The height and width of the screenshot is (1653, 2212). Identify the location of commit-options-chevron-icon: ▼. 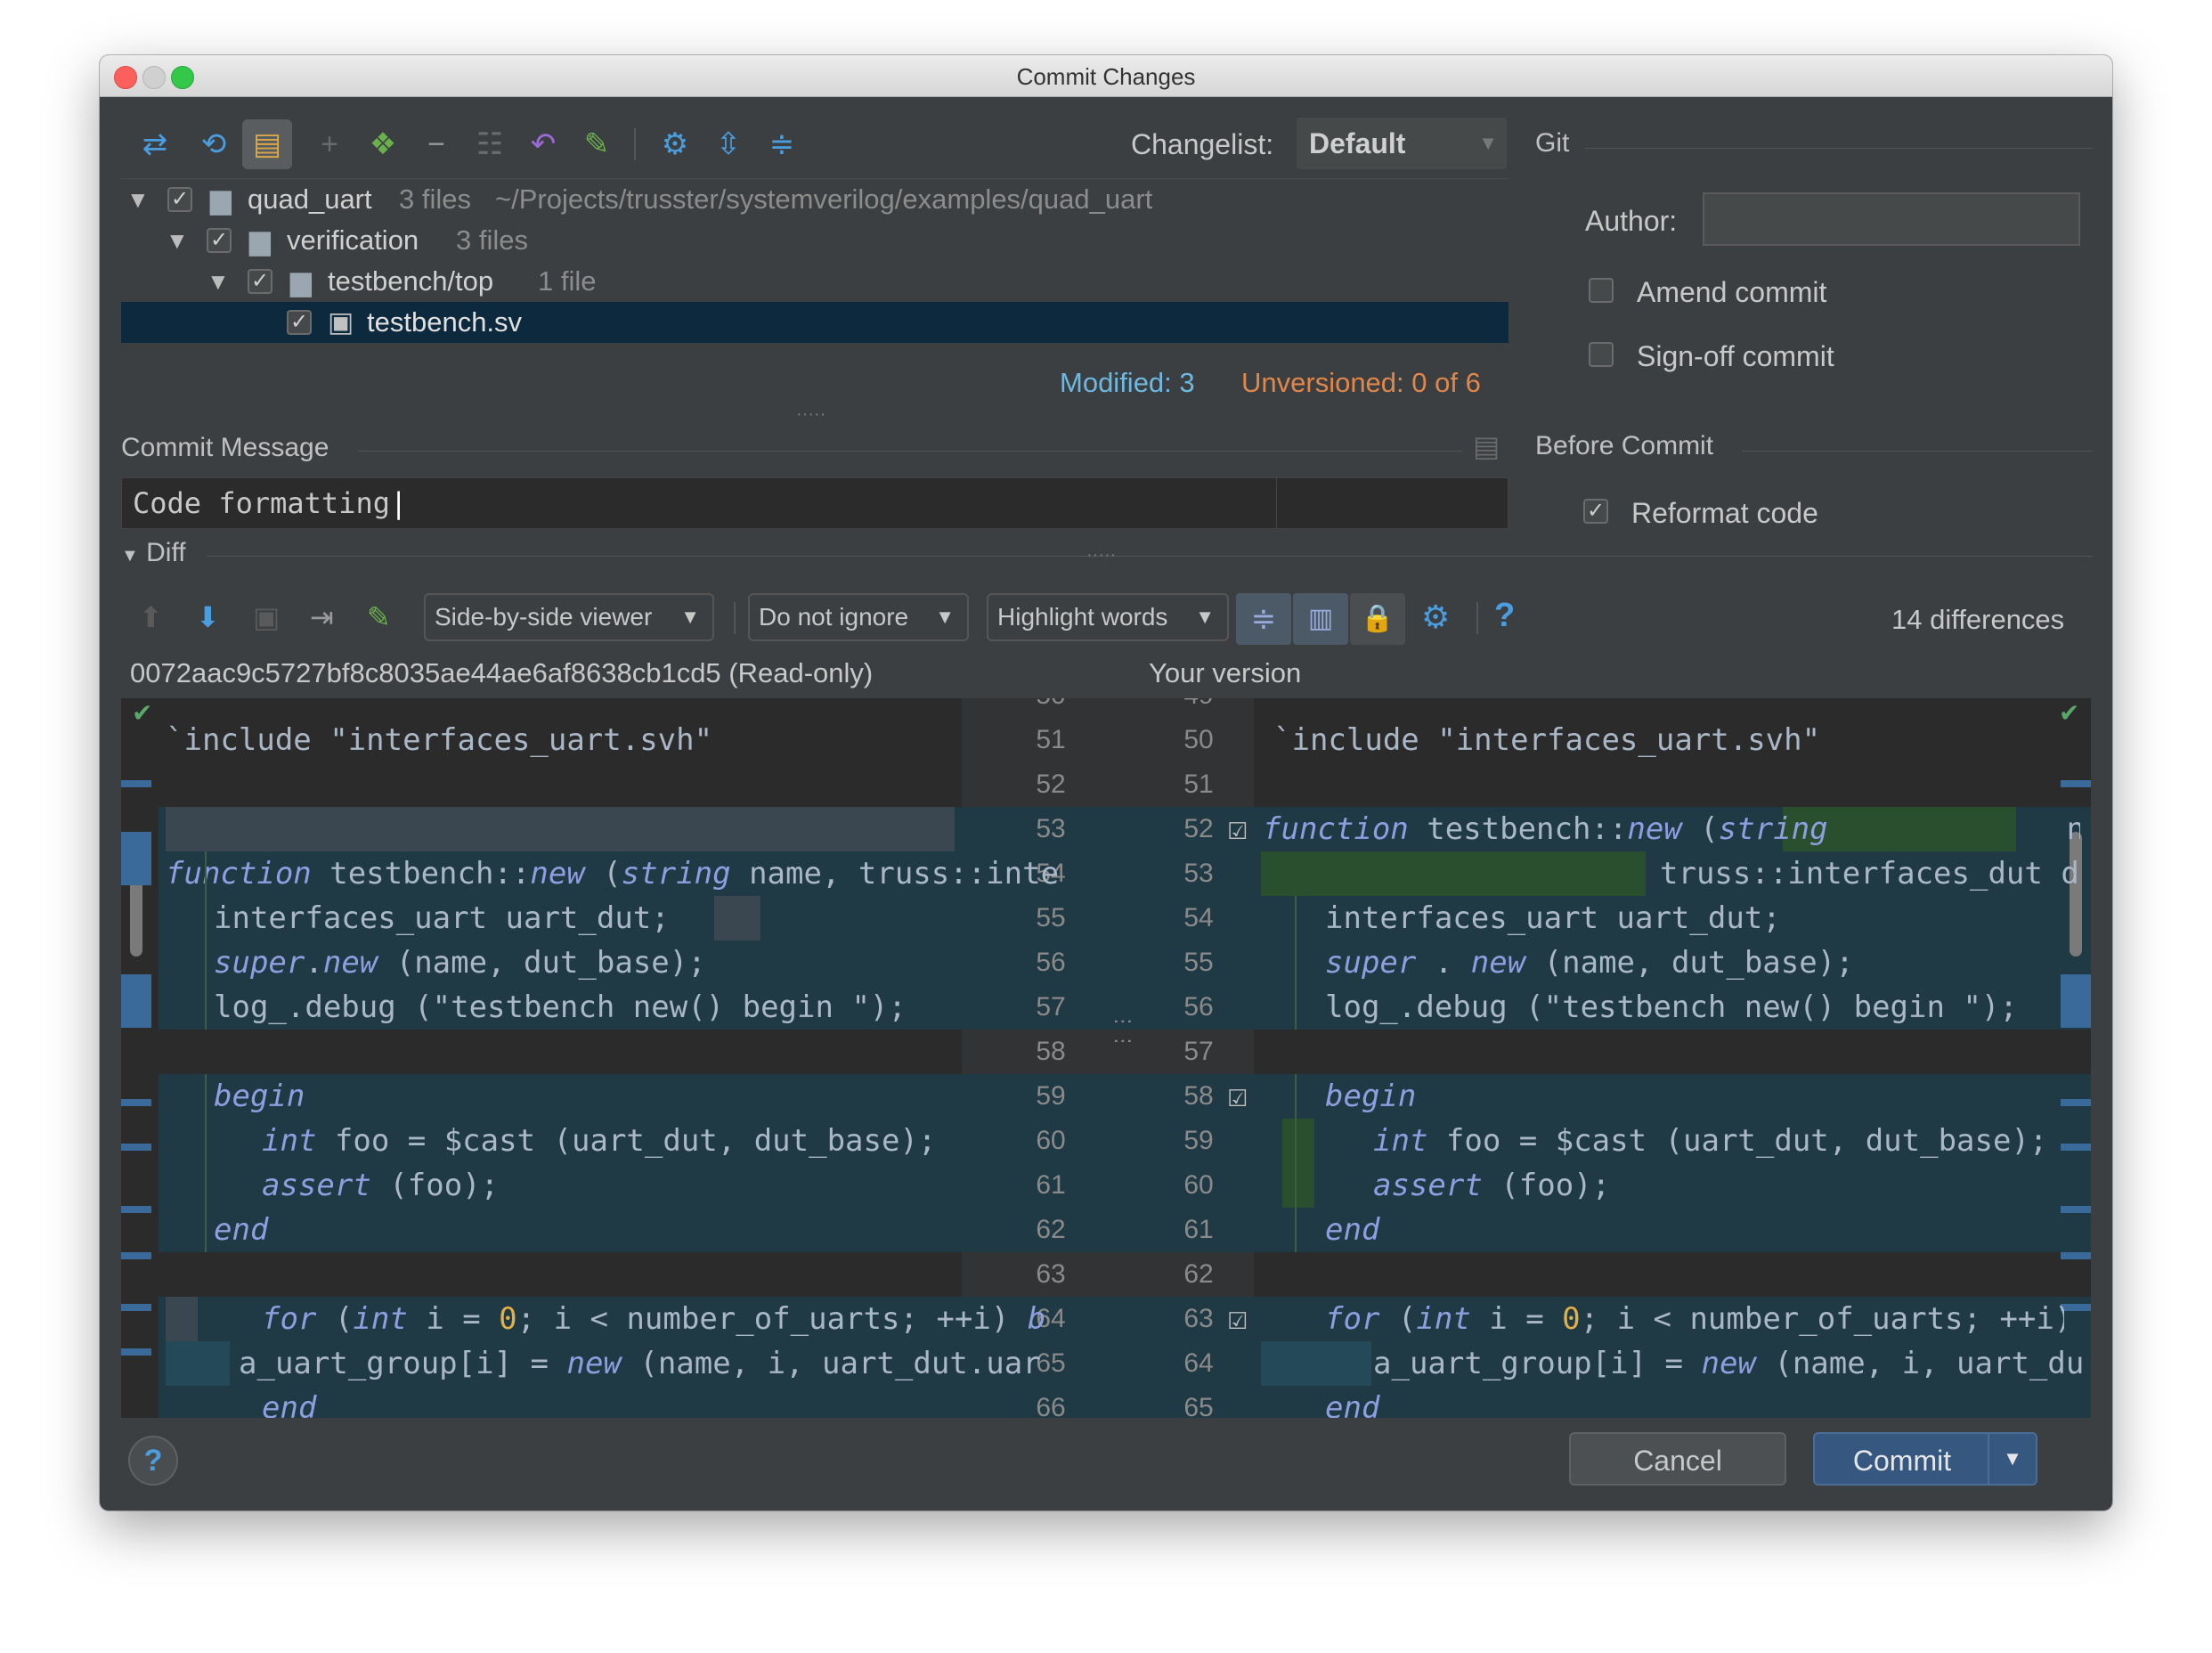
(2012, 1459).